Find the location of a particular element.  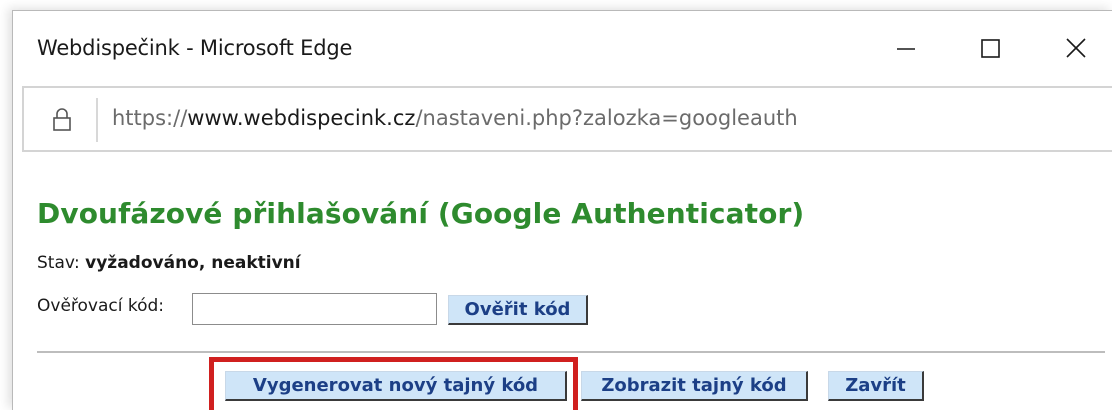

url-host: www.webdispecink.cz is located at coordinates (301, 118).